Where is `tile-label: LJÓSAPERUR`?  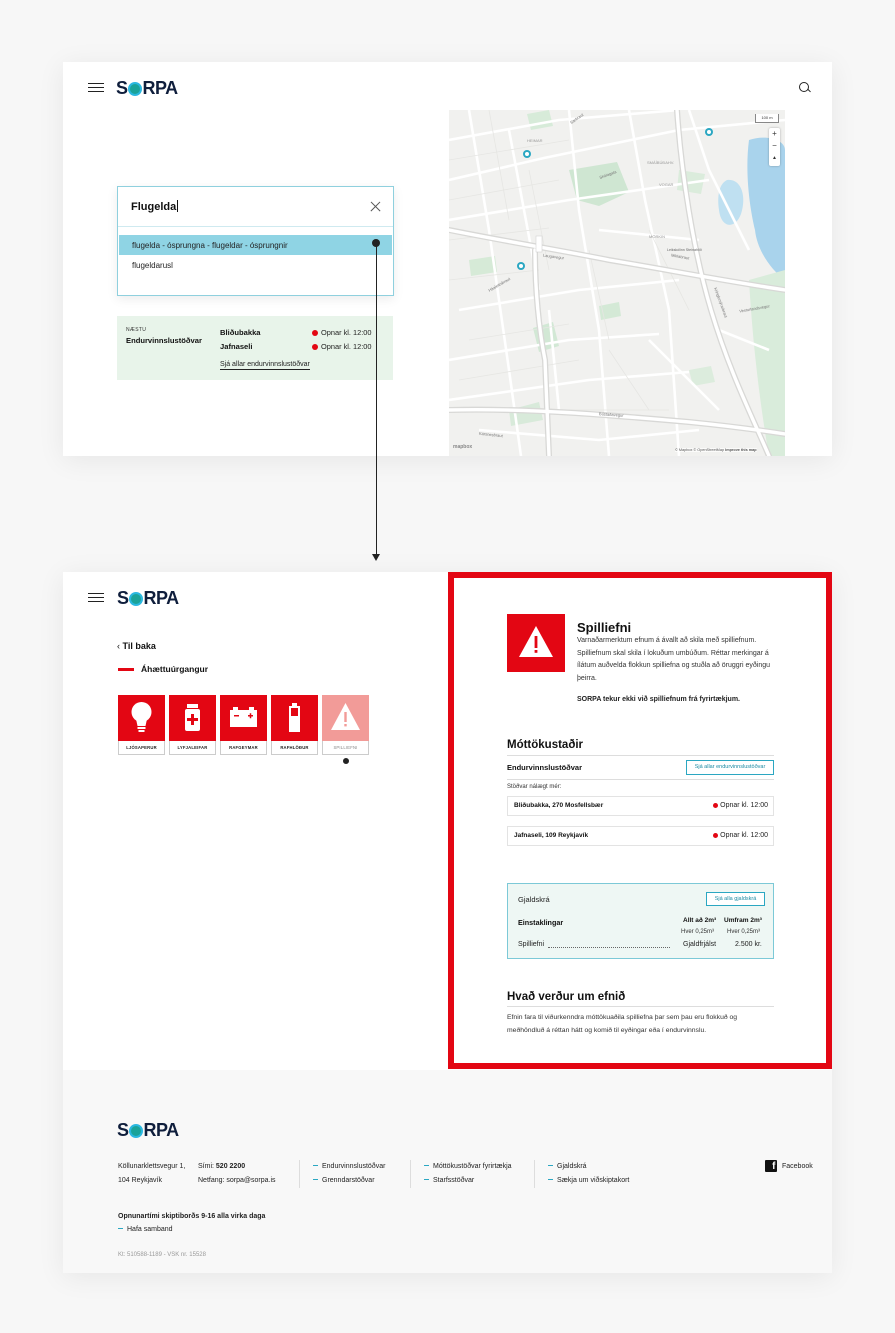
tile-label: LJÓSAPERUR is located at coordinates (141, 748).